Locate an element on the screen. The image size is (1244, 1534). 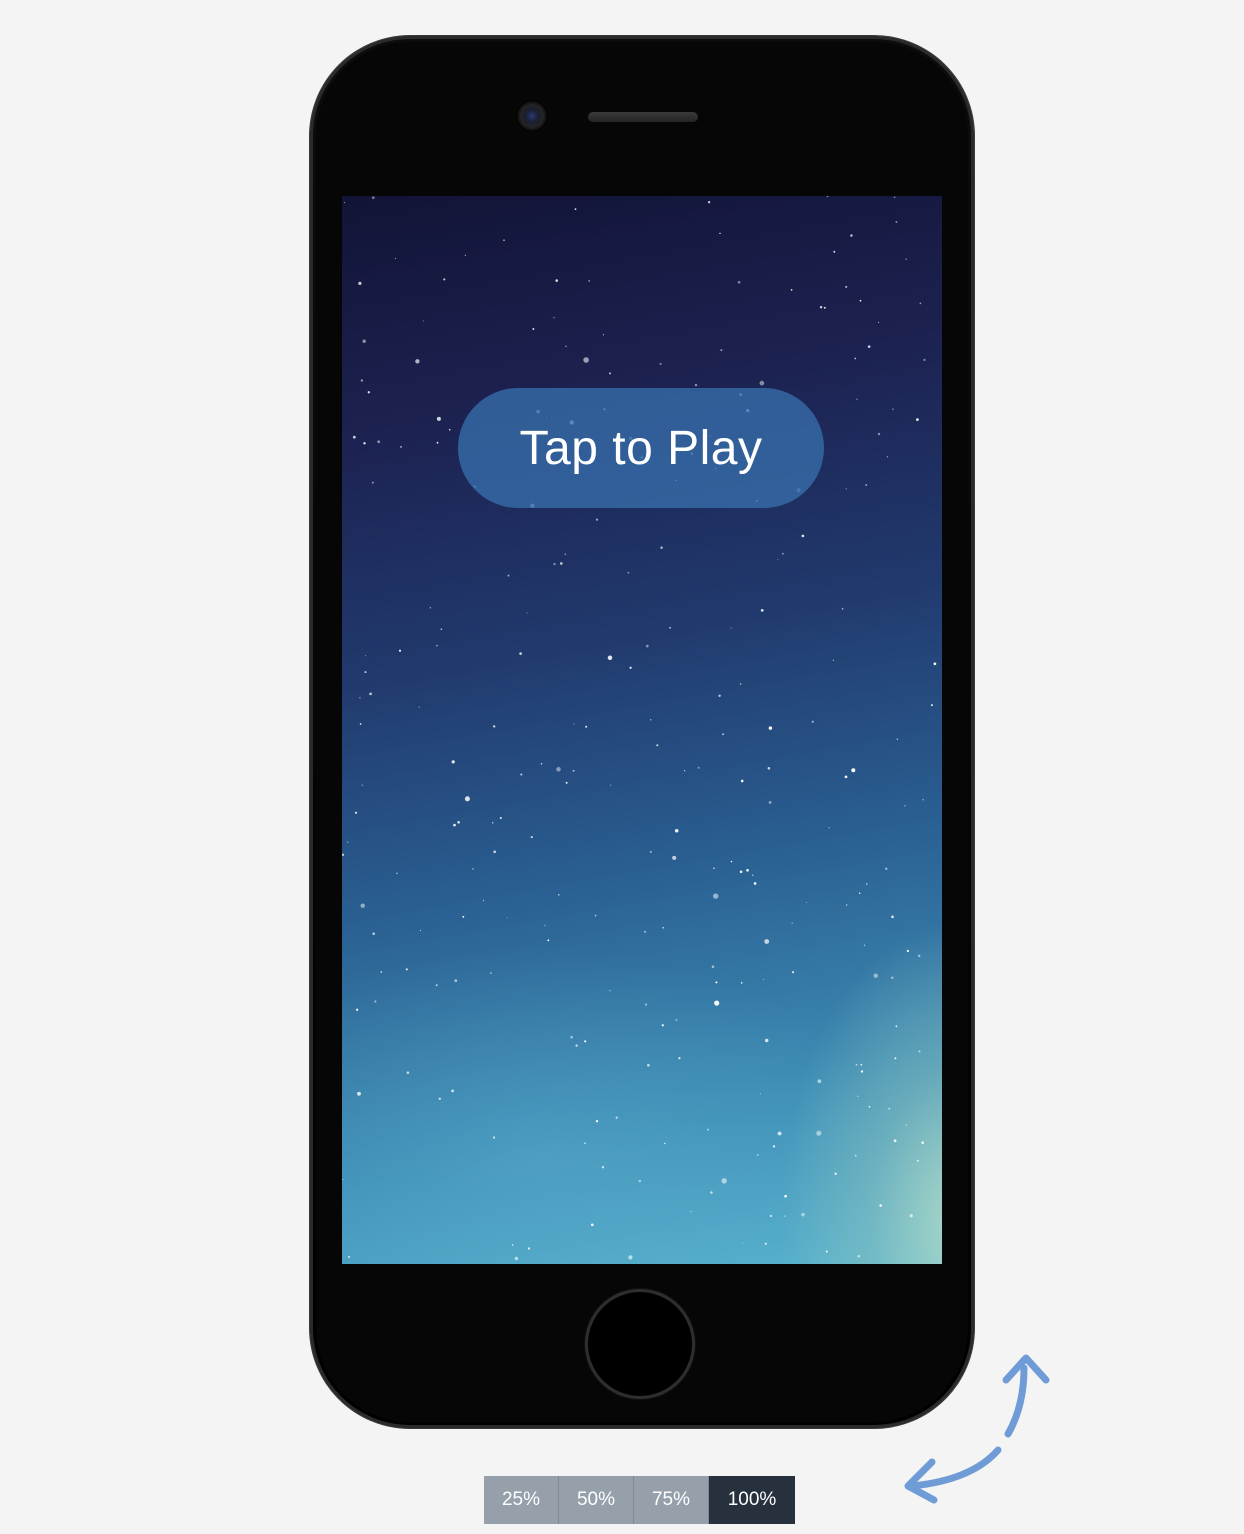
zoom-100-button: 100% is located at coordinates (752, 1500).